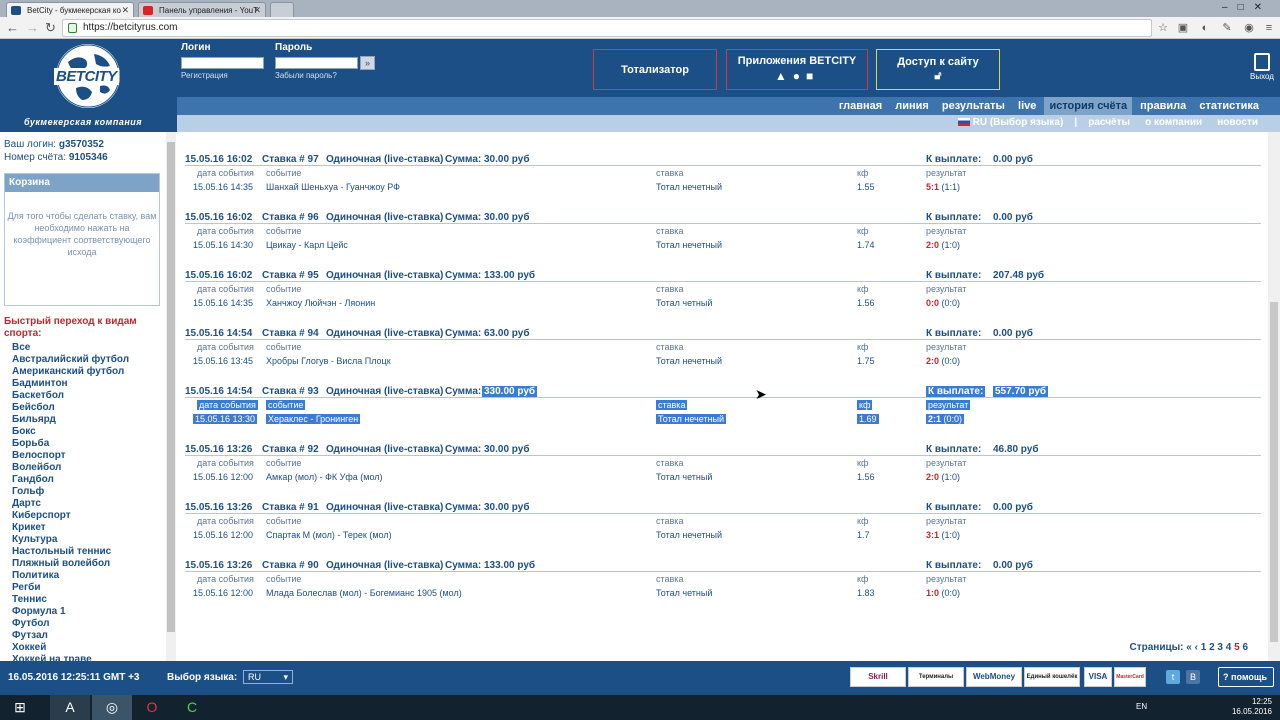 Image resolution: width=1280 pixels, height=720 pixels. What do you see at coordinates (938, 69) in the screenshot?
I see `site-access-button: Доступ к сайту 🔓︎` at bounding box center [938, 69].